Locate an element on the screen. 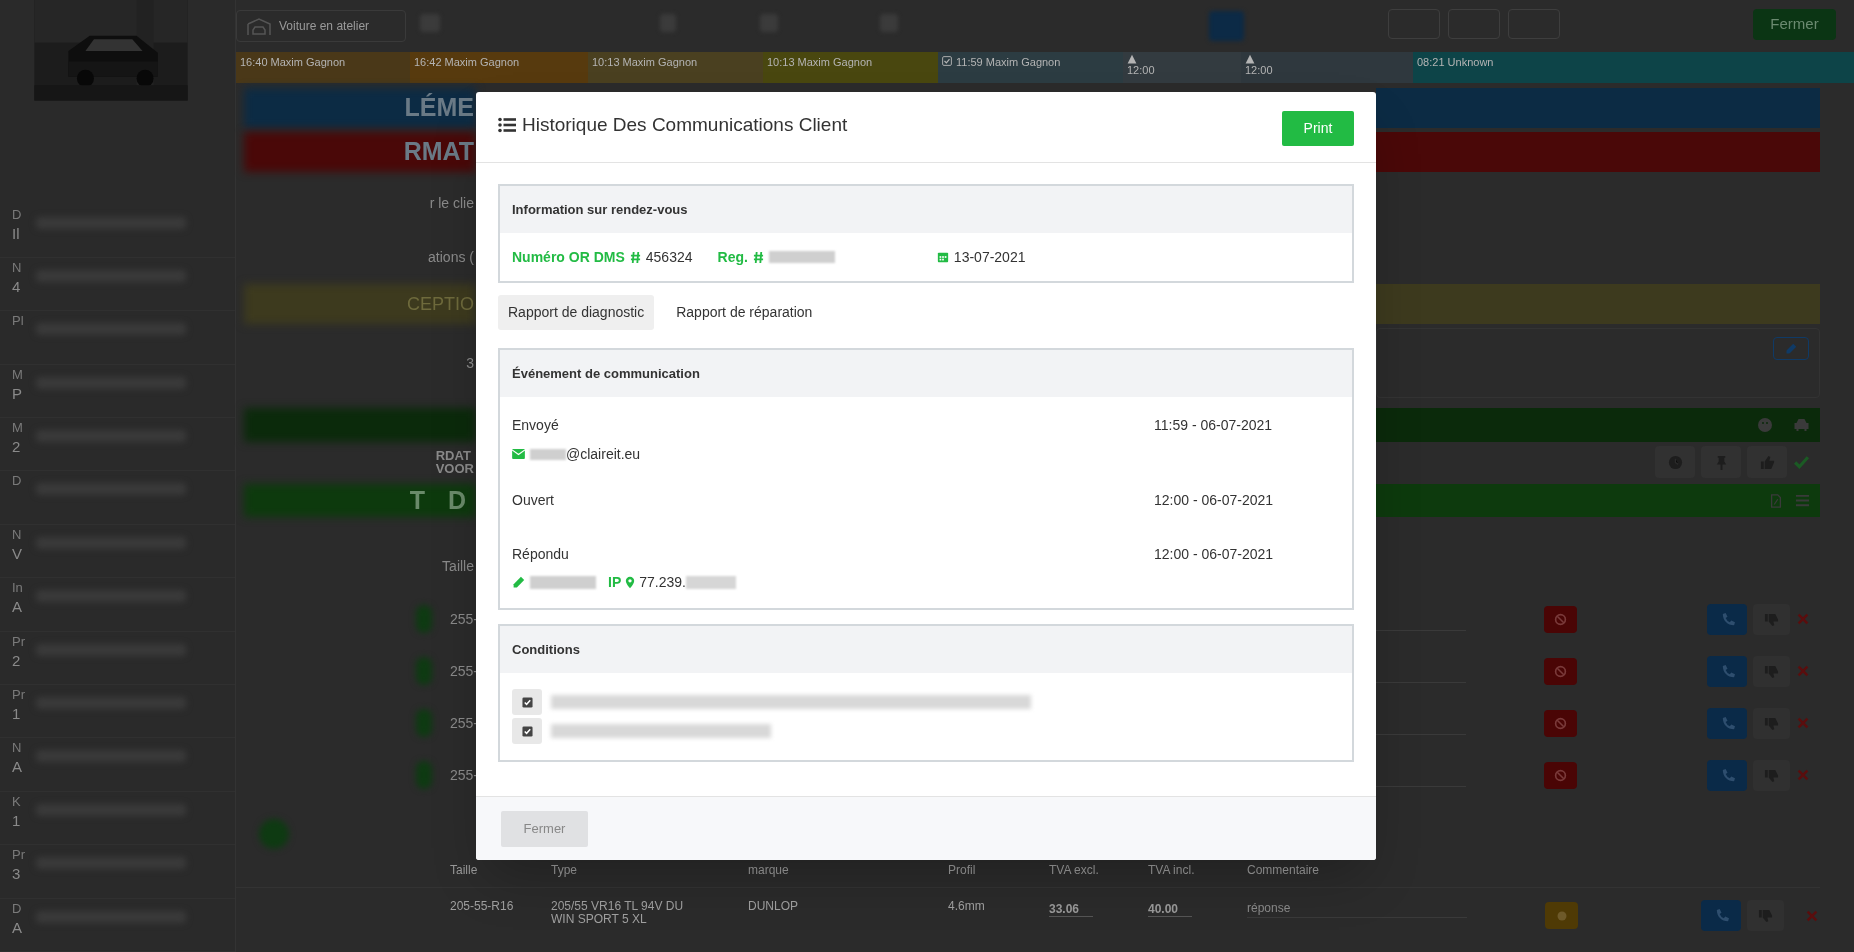  menu-icon is located at coordinates (1802, 500).